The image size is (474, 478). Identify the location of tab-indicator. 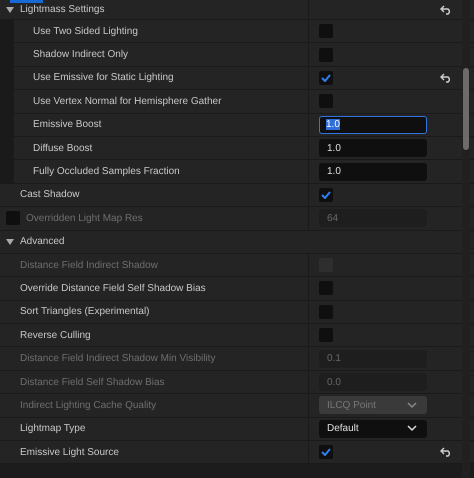
(26, 1).